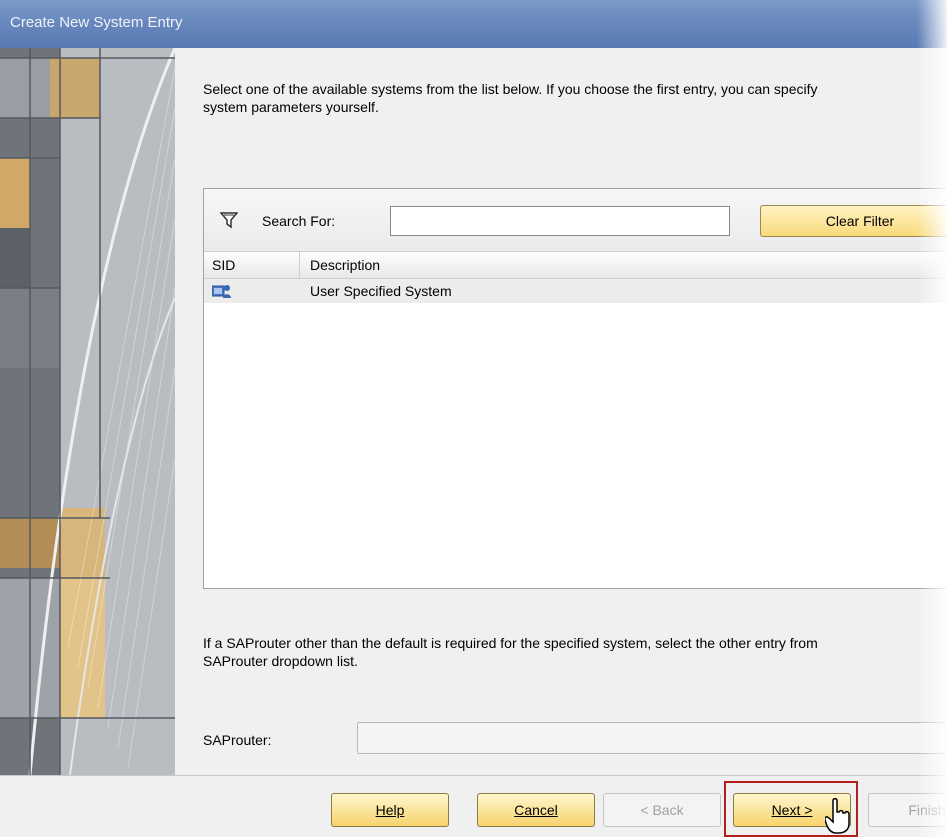 The width and height of the screenshot is (947, 837). I want to click on filter-icon, so click(229, 220).